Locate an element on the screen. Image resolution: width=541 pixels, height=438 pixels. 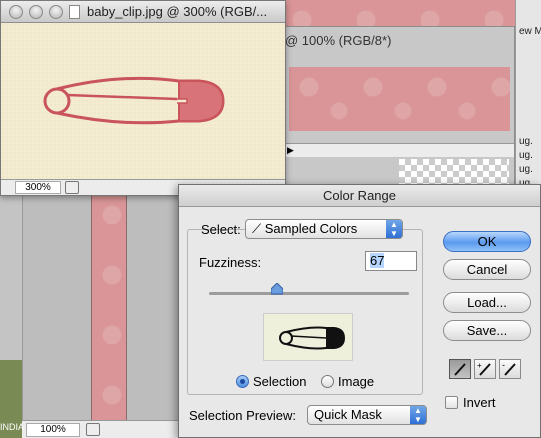
selection-radio-label: Selection is located at coordinates (280, 381).